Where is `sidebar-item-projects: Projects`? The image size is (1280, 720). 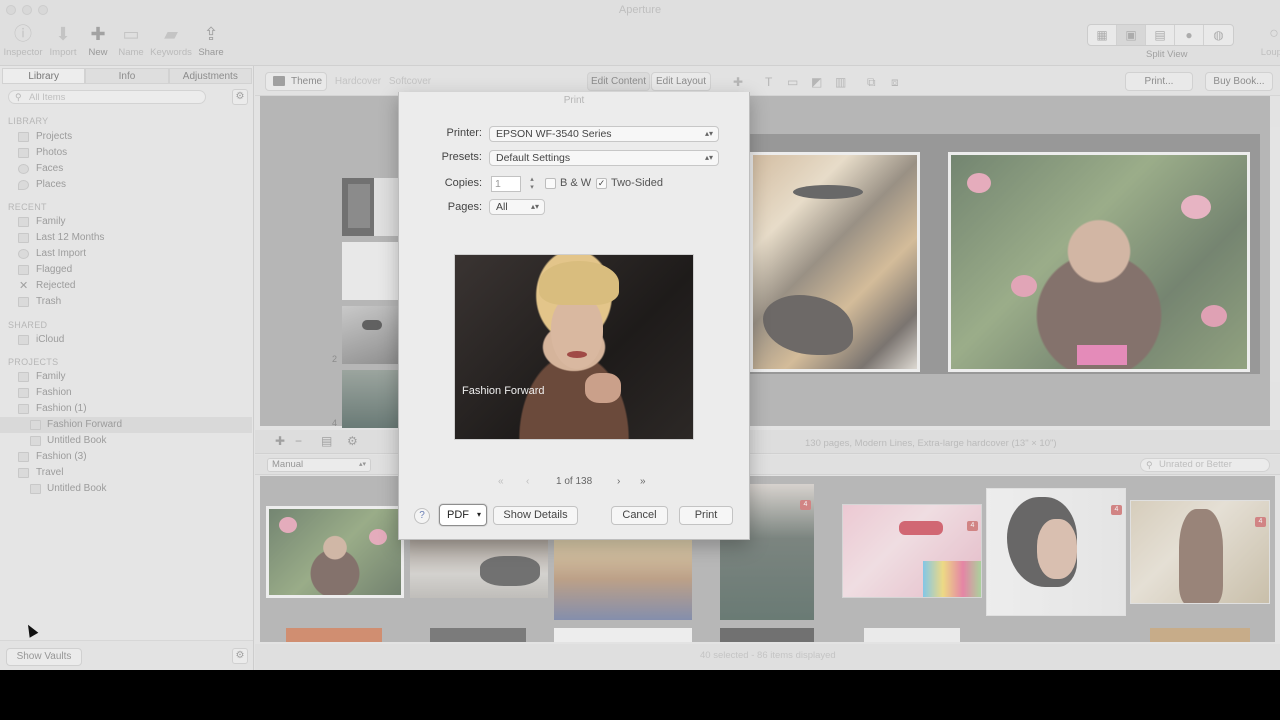 sidebar-item-projects: Projects is located at coordinates (126, 137).